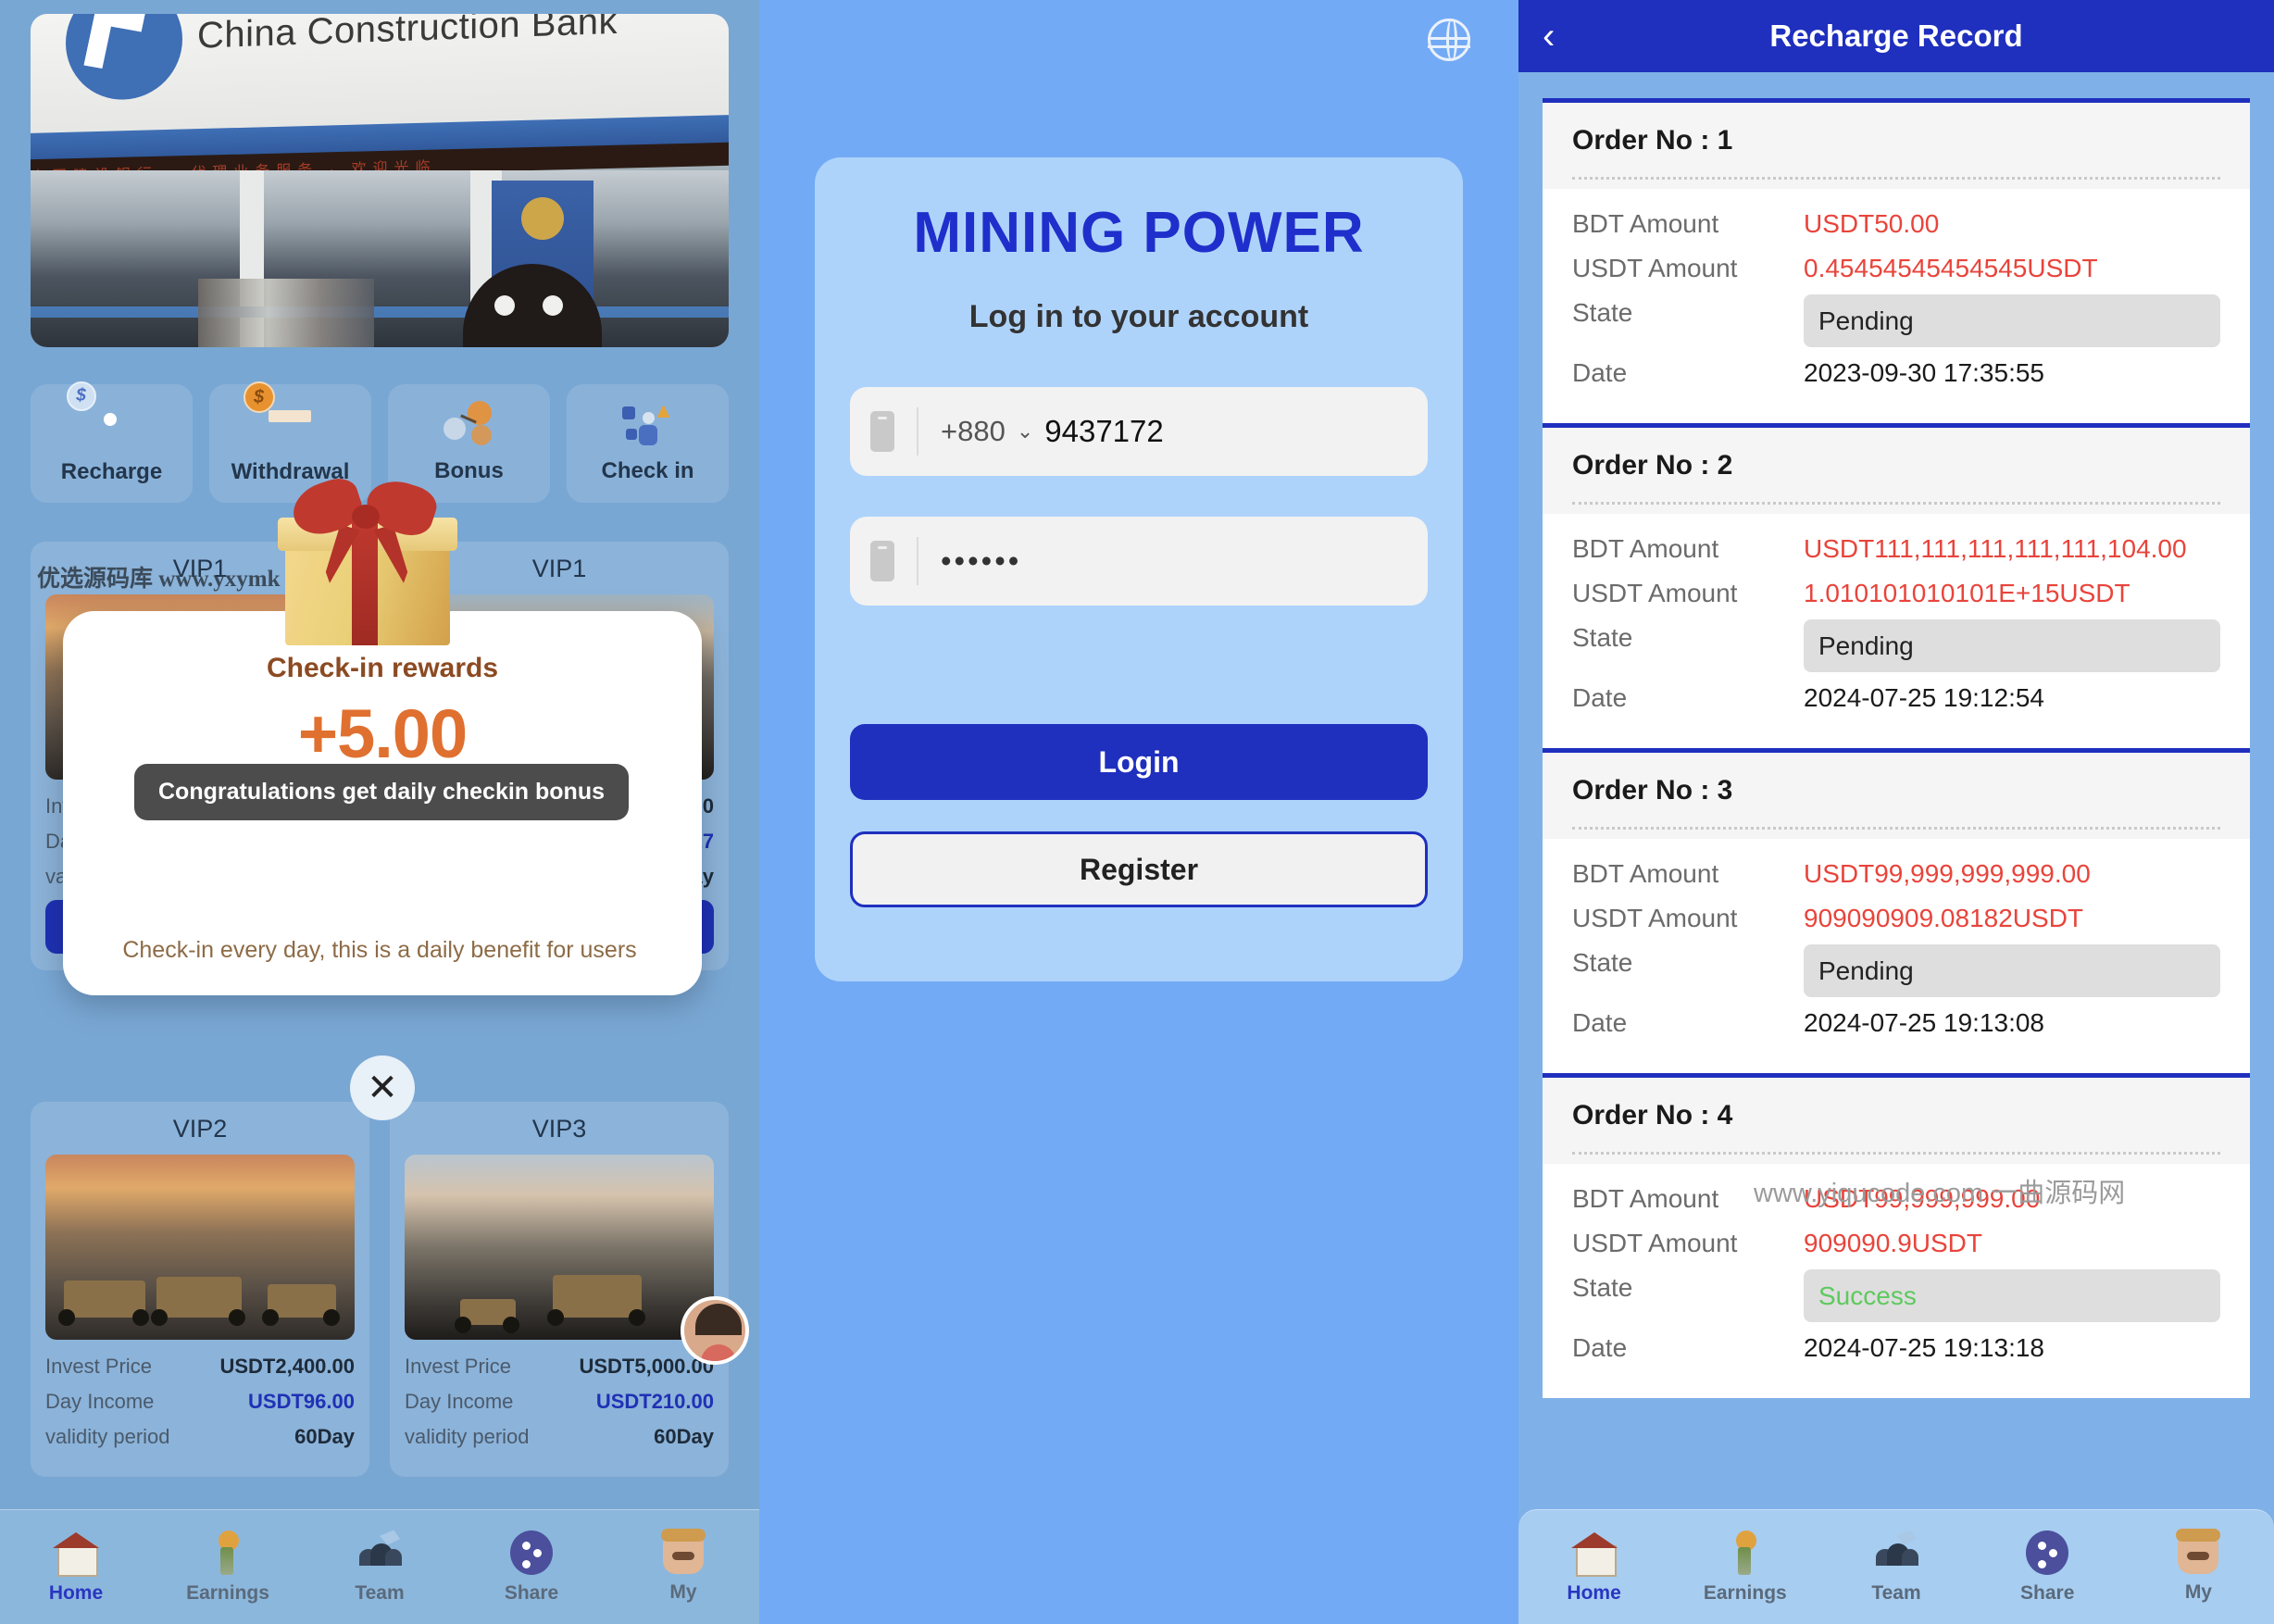  I want to click on record-header: ‹ Recharge Record, so click(1896, 36).